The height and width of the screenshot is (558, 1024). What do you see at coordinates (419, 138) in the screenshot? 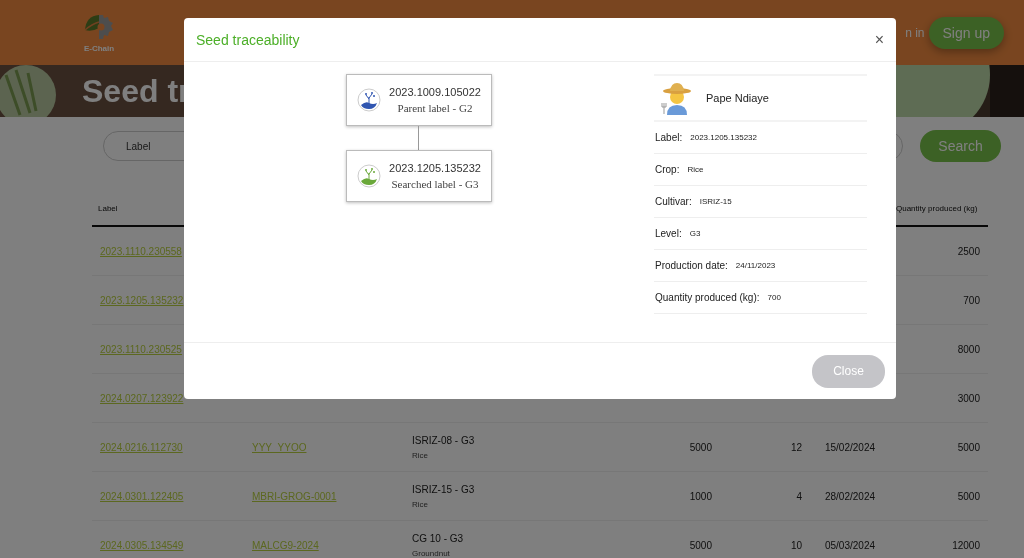
I see `connector-line` at bounding box center [419, 138].